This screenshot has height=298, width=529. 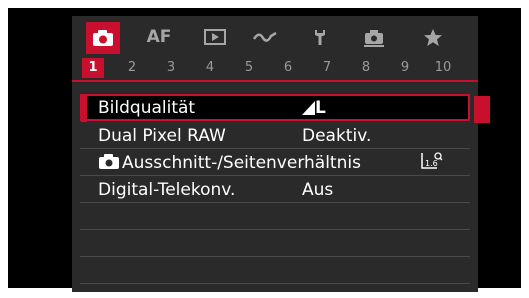 What do you see at coordinates (482, 109) in the screenshot?
I see `selection-tab` at bounding box center [482, 109].